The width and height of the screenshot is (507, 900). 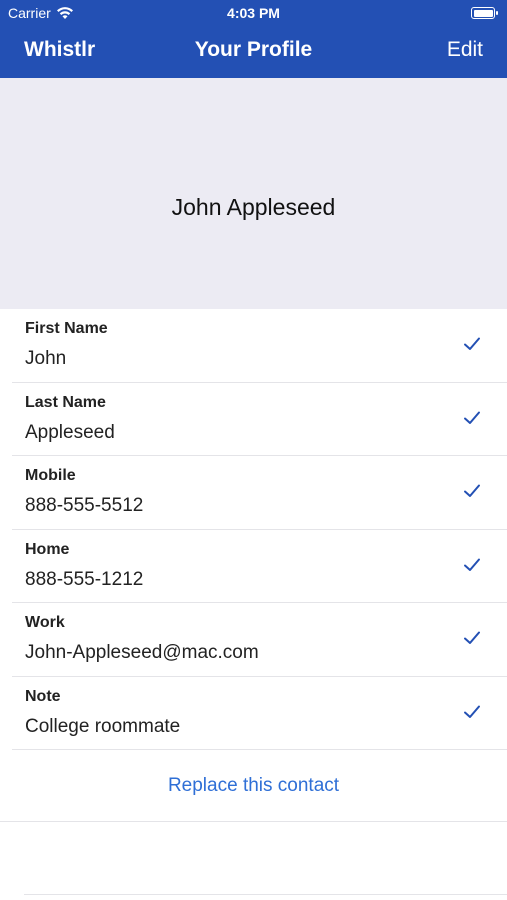 What do you see at coordinates (45, 622) in the screenshot?
I see `field-label: Work` at bounding box center [45, 622].